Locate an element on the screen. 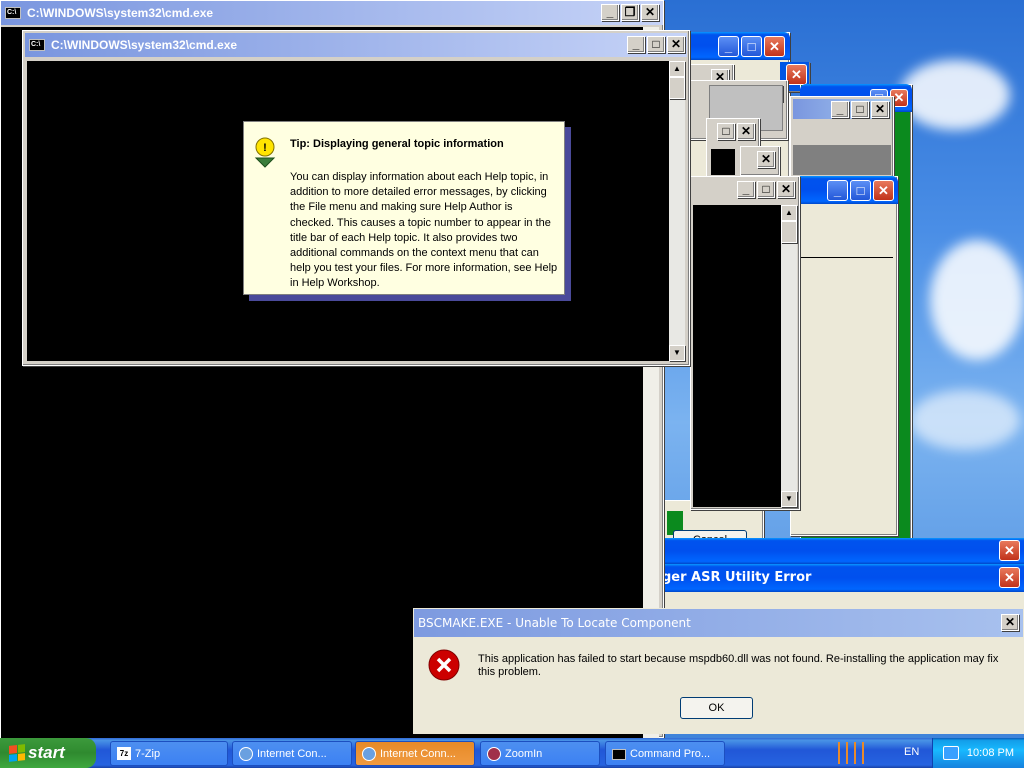 This screenshot has width=1024, height=768. background-window: ✕ is located at coordinates (760, 161).